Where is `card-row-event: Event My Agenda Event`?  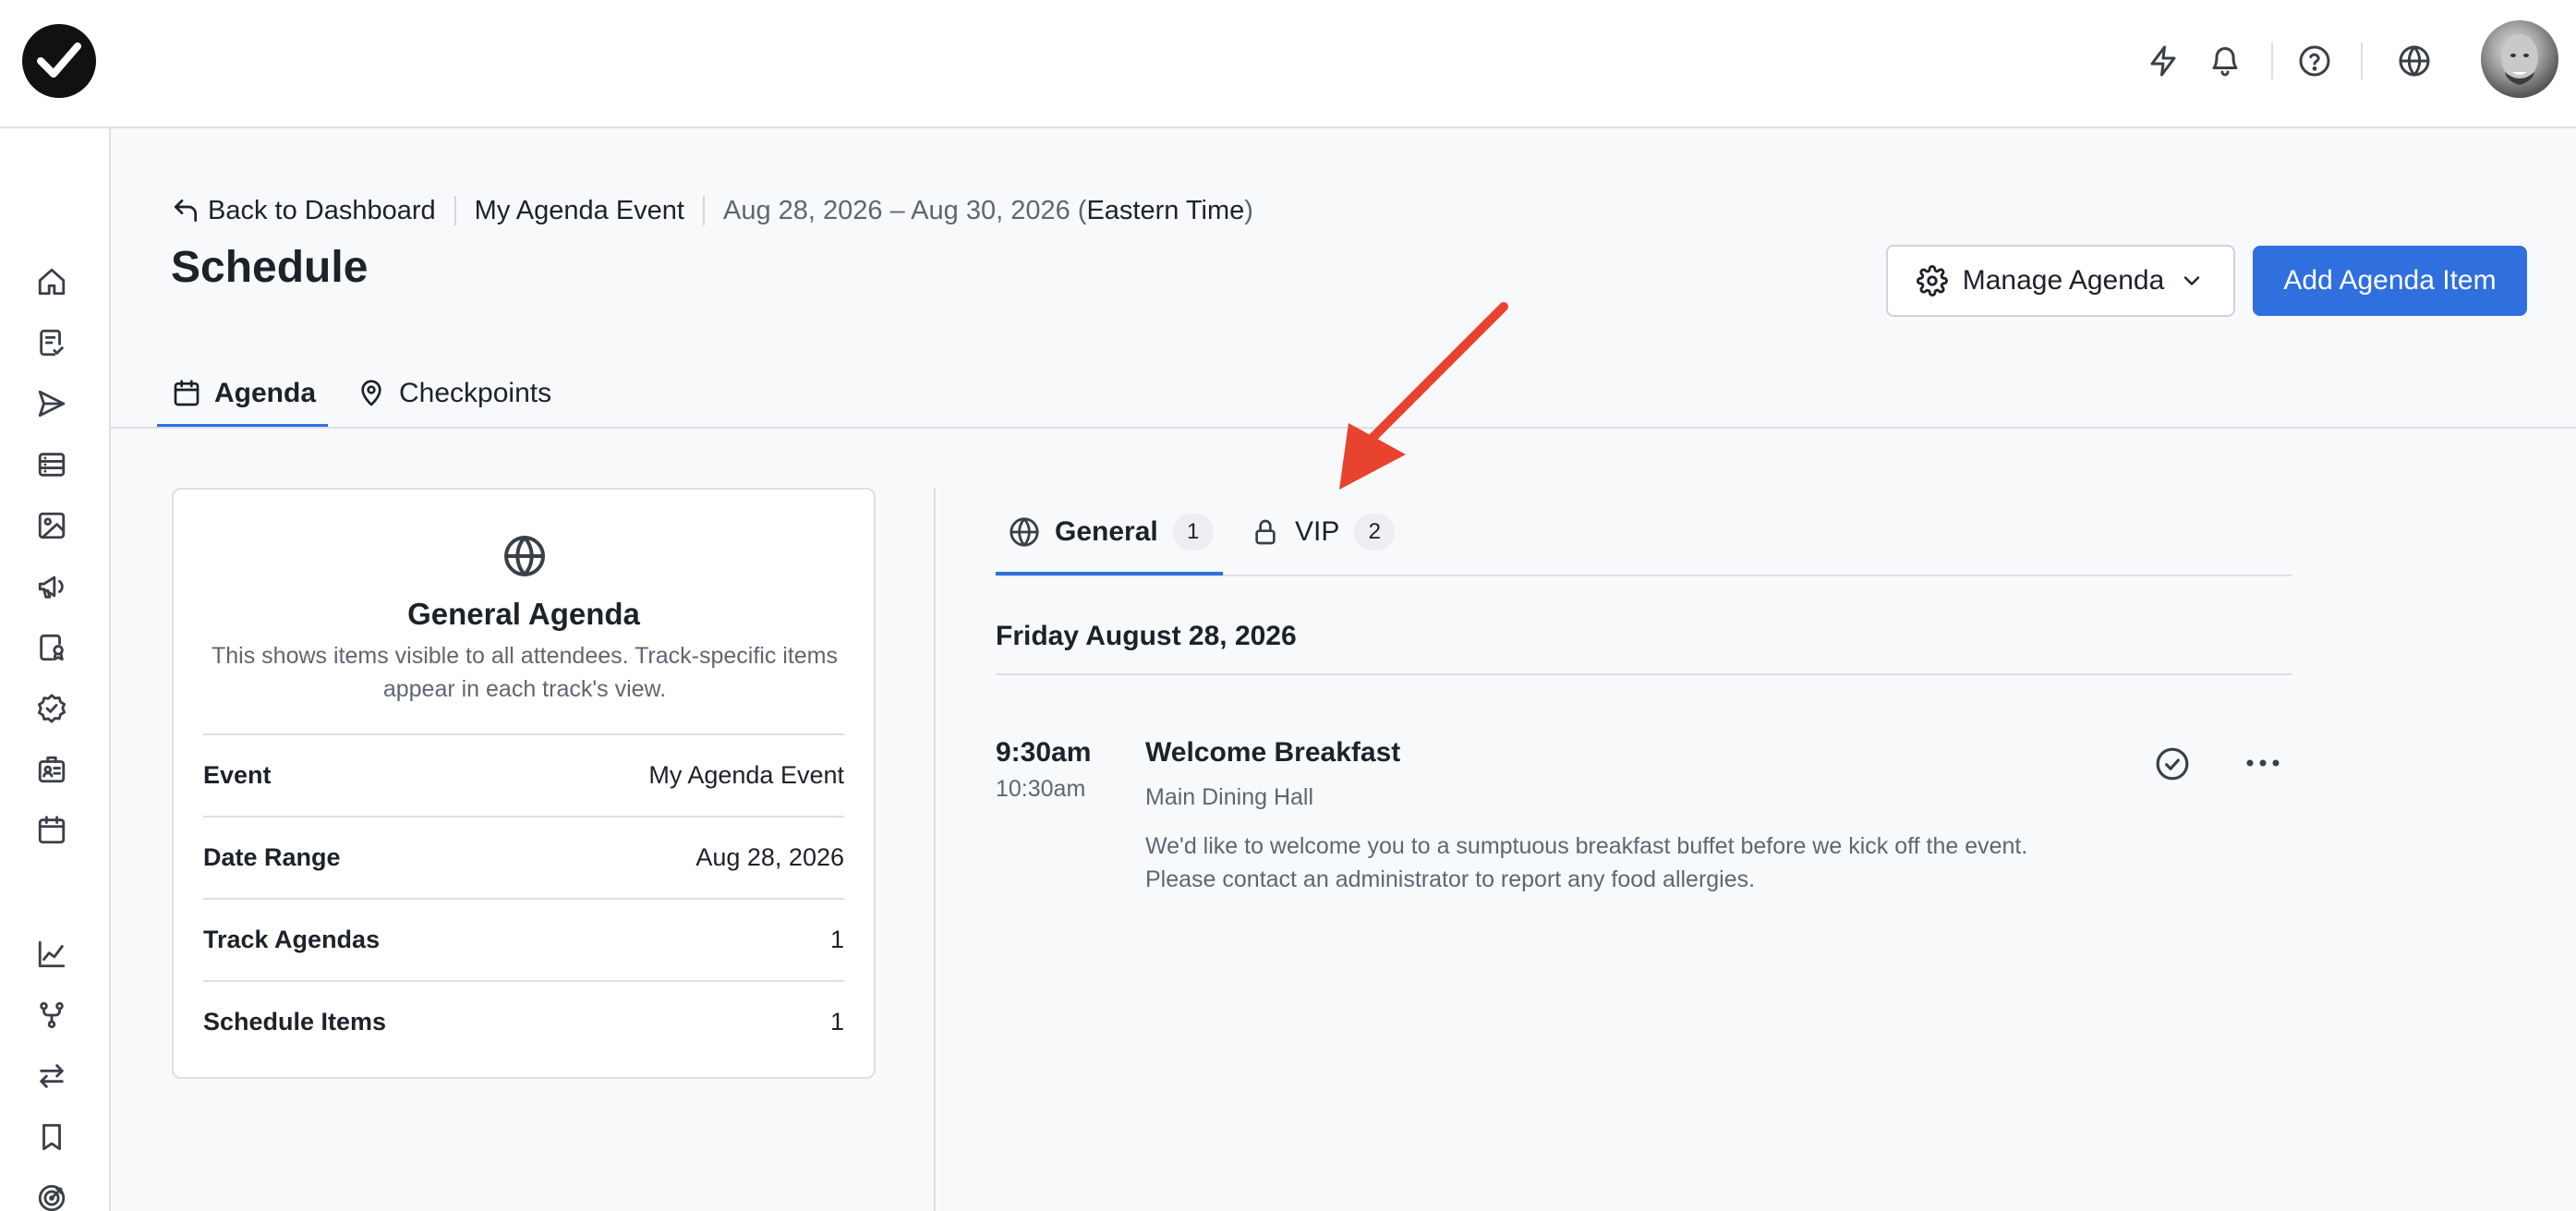
card-row-event: Event My Agenda Event is located at coordinates (523, 774).